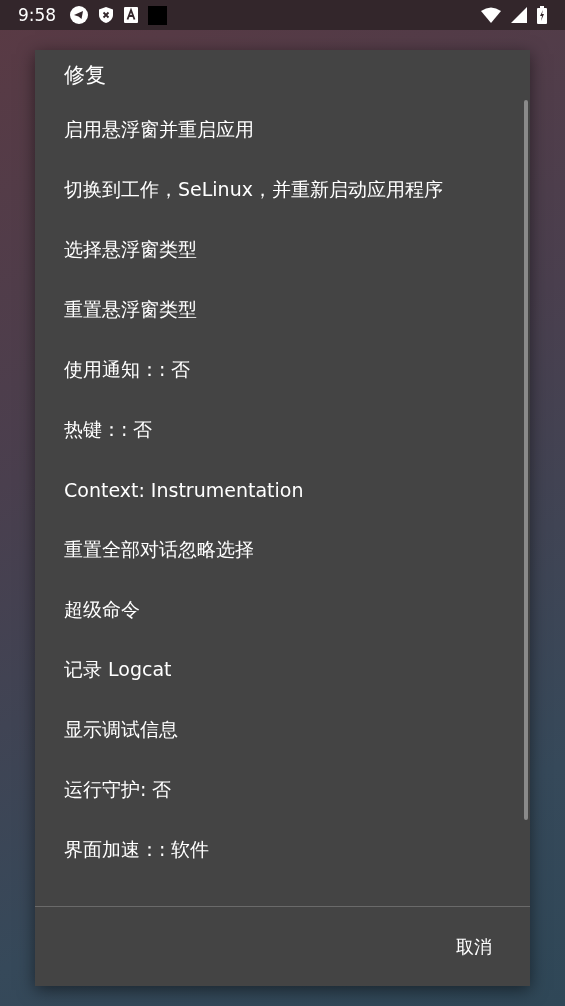  What do you see at coordinates (542, 15) in the screenshot?
I see `battery-charging-icon` at bounding box center [542, 15].